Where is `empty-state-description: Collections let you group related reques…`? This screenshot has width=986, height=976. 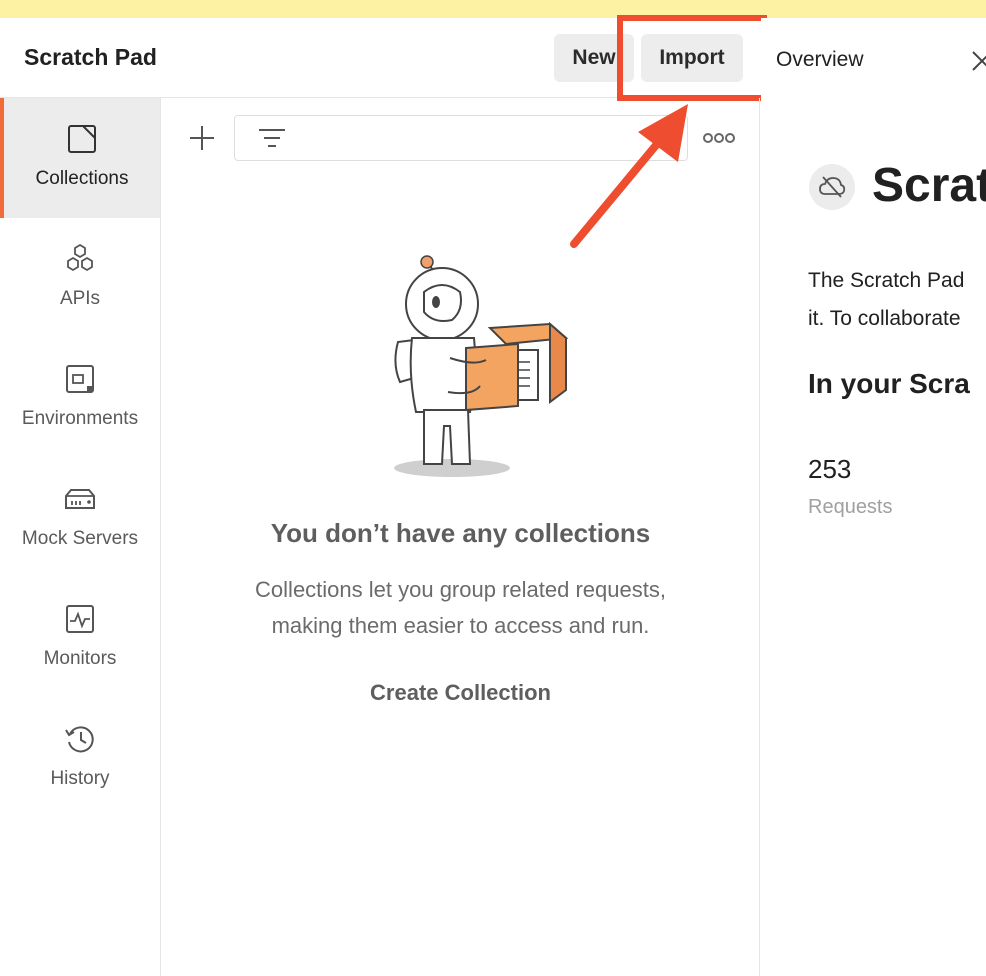 empty-state-description: Collections let you group related reques… is located at coordinates (460, 608).